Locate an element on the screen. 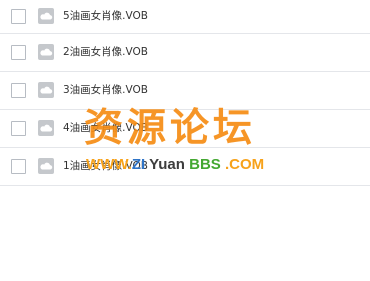  file-row: 2油画女肖像.VOB is located at coordinates (185, 53).